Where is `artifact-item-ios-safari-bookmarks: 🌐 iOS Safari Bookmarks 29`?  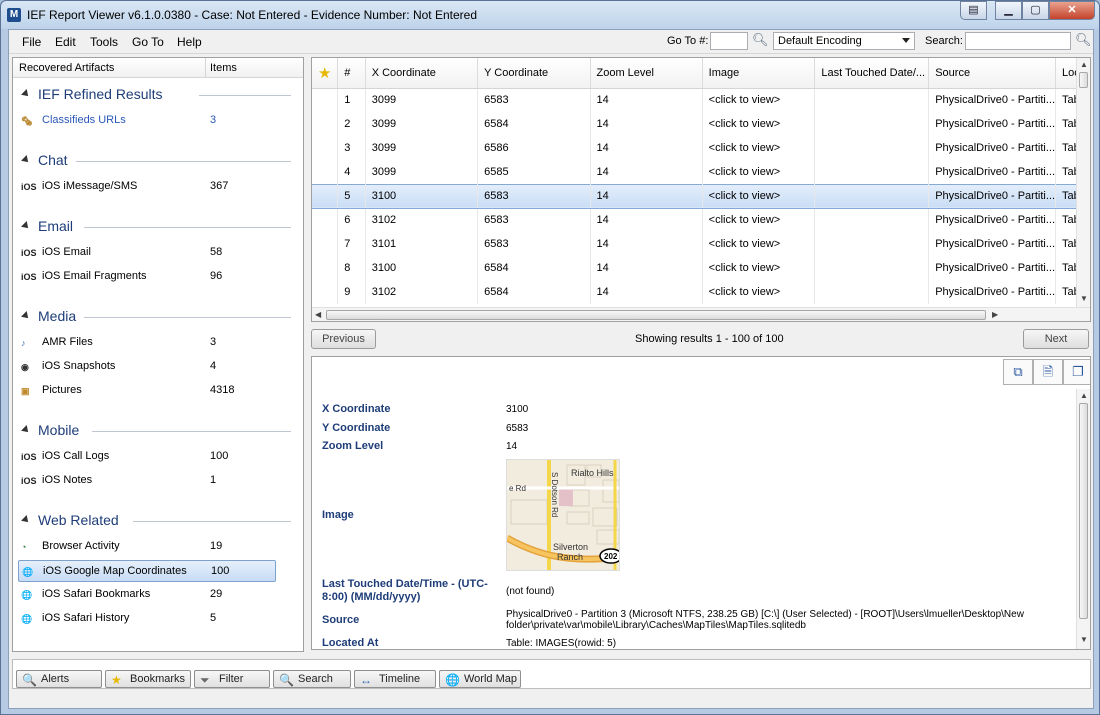 artifact-item-ios-safari-bookmarks: 🌐 iOS Safari Bookmarks 29 is located at coordinates (147, 595).